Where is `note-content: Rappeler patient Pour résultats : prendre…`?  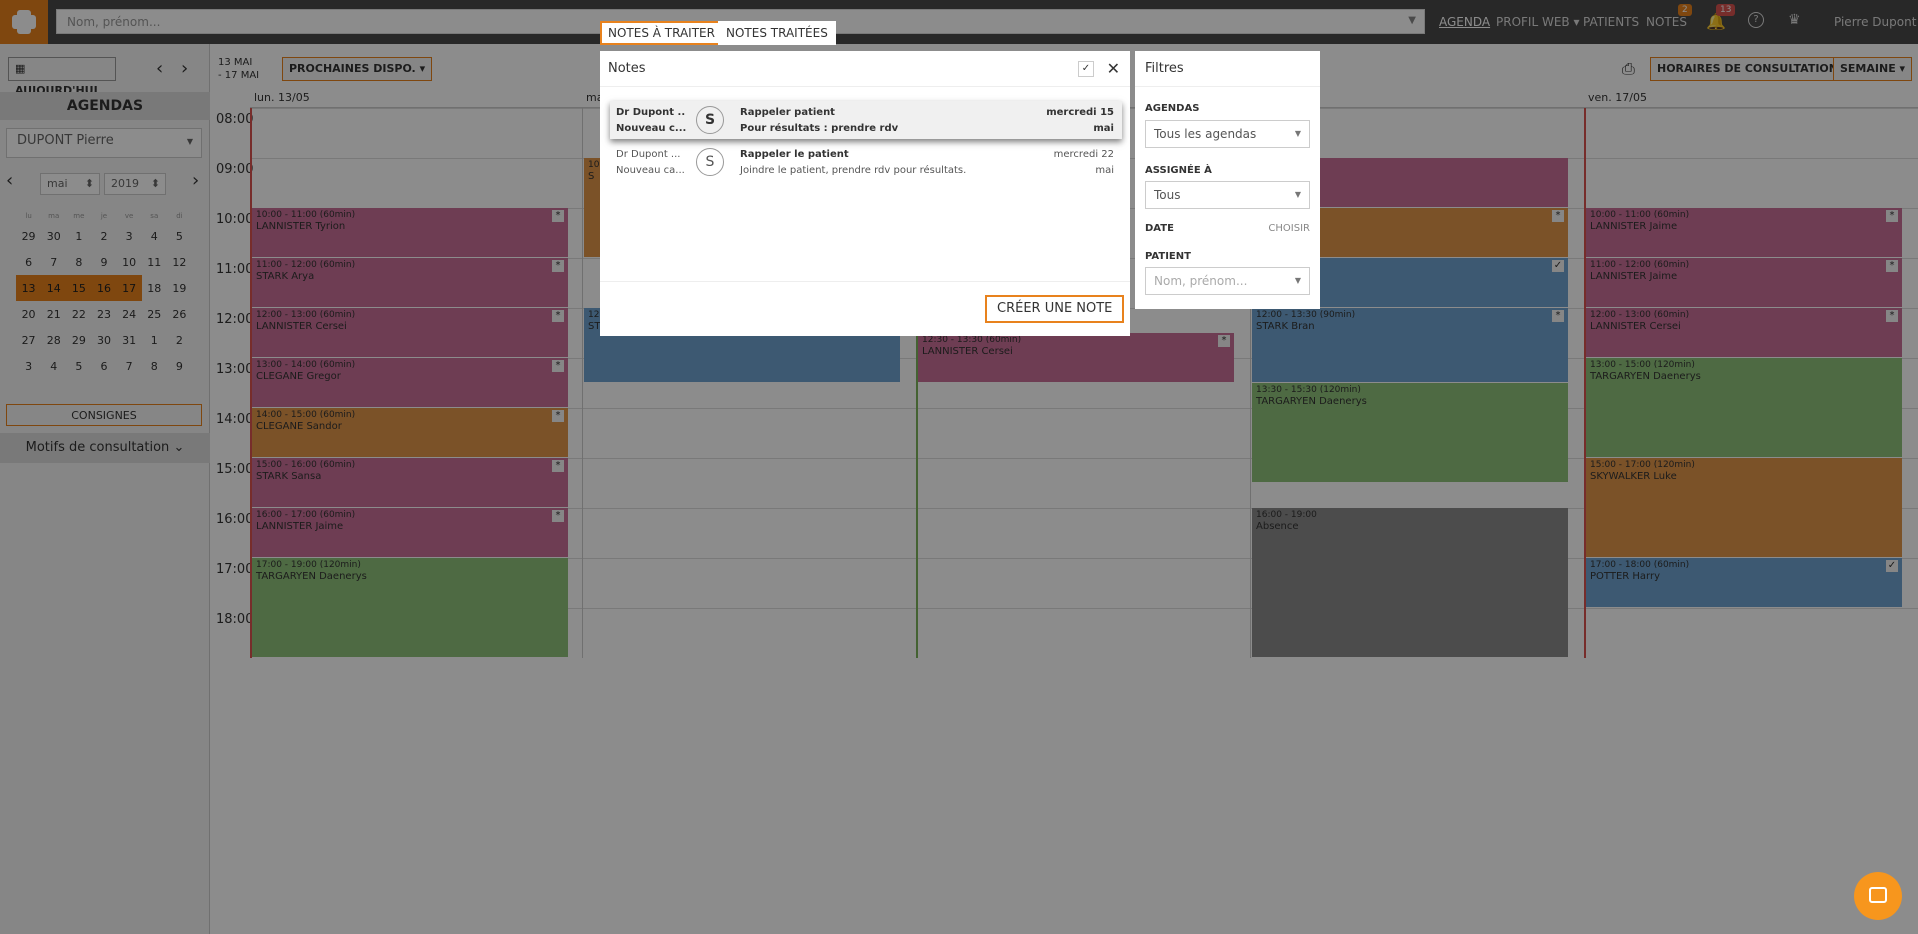 note-content: Rappeler patient Pour résultats : prendre… is located at coordinates (819, 120).